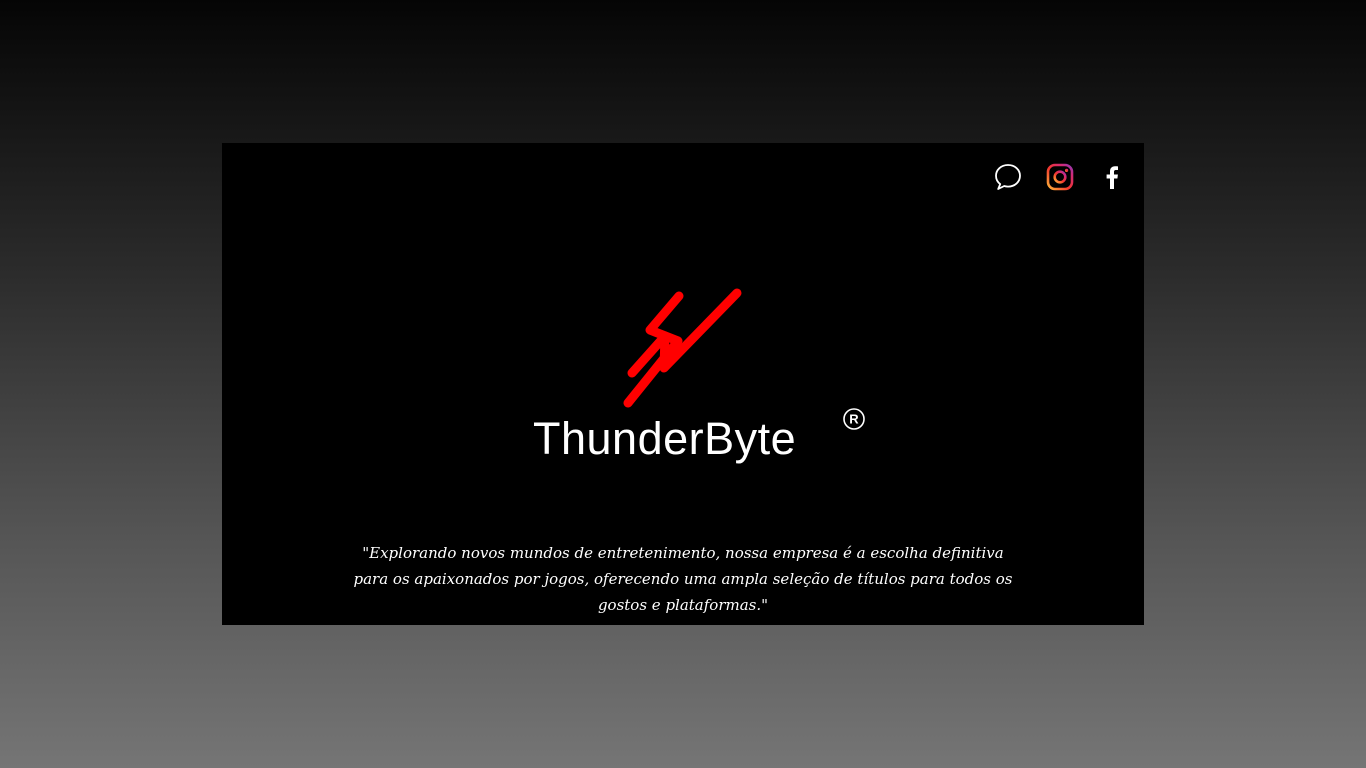 Image resolution: width=1366 pixels, height=768 pixels. I want to click on chat-bubble-icon, so click(1008, 177).